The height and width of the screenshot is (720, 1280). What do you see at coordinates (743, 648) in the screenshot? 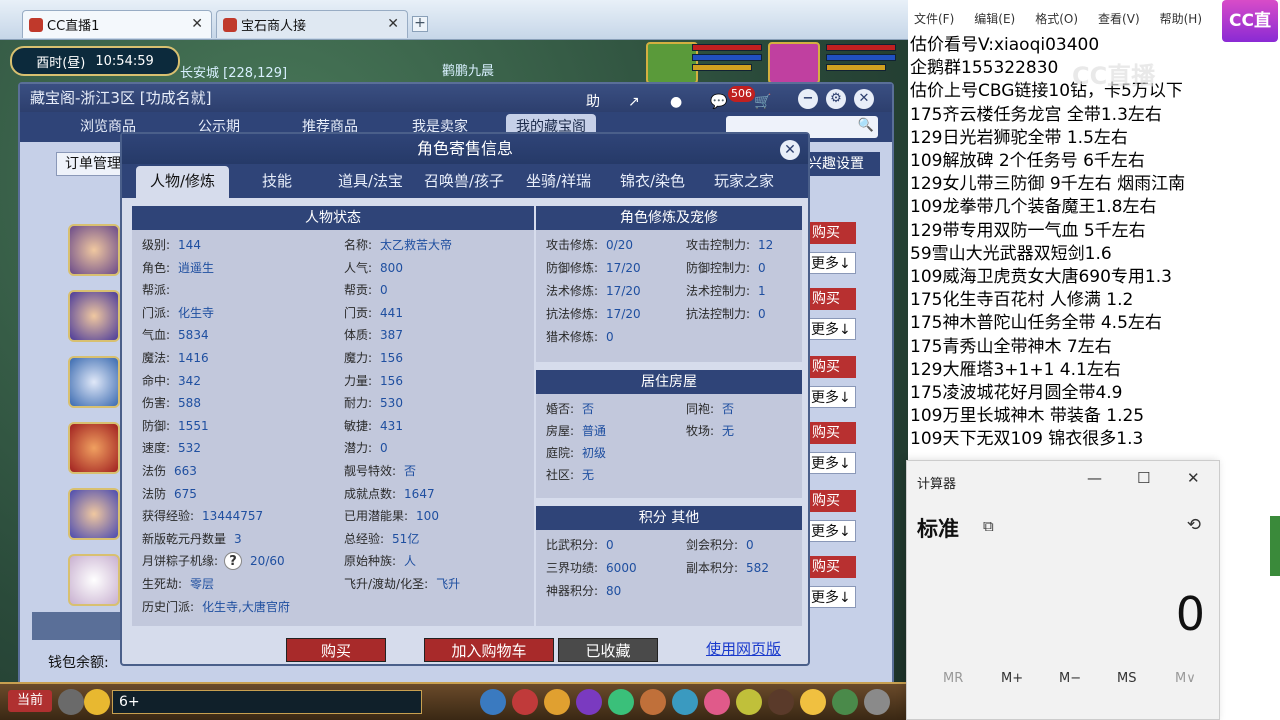
I see `use-web-version-link: 使用网页版` at bounding box center [743, 648].